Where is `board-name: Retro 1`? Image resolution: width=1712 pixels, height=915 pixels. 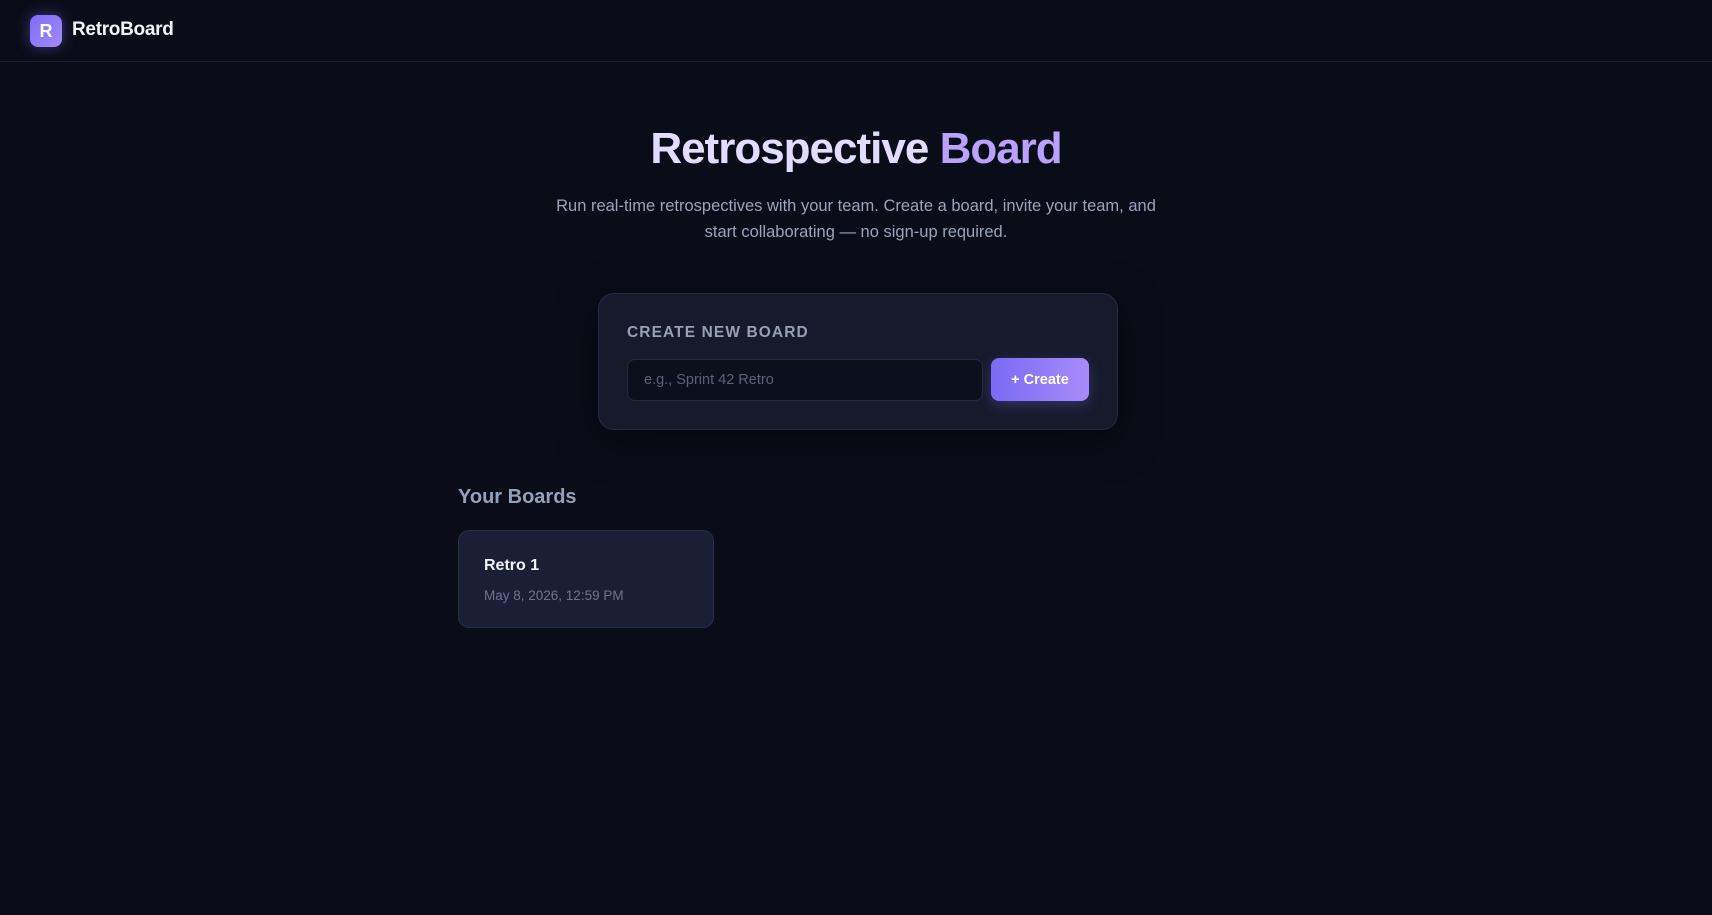 board-name: Retro 1 is located at coordinates (512, 565).